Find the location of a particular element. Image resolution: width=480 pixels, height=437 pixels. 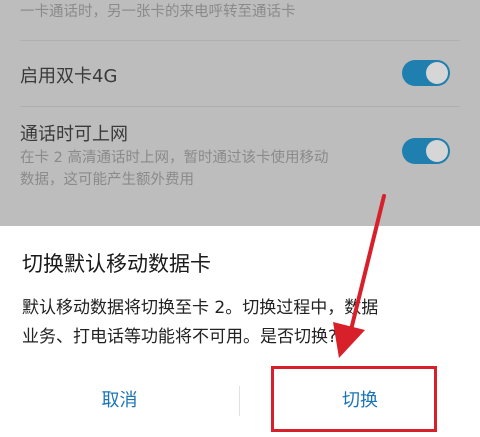

annotation-arrow-icon is located at coordinates (359, 276).